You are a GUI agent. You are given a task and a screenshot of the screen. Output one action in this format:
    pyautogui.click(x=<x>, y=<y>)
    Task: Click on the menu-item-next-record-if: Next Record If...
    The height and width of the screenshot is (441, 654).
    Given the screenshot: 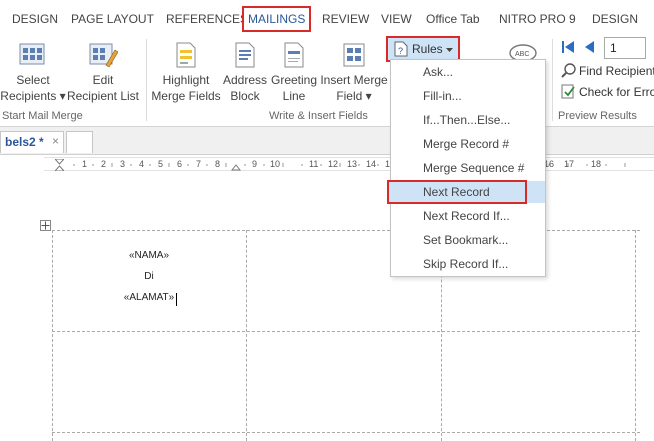 What is the action you would take?
    pyautogui.click(x=468, y=216)
    